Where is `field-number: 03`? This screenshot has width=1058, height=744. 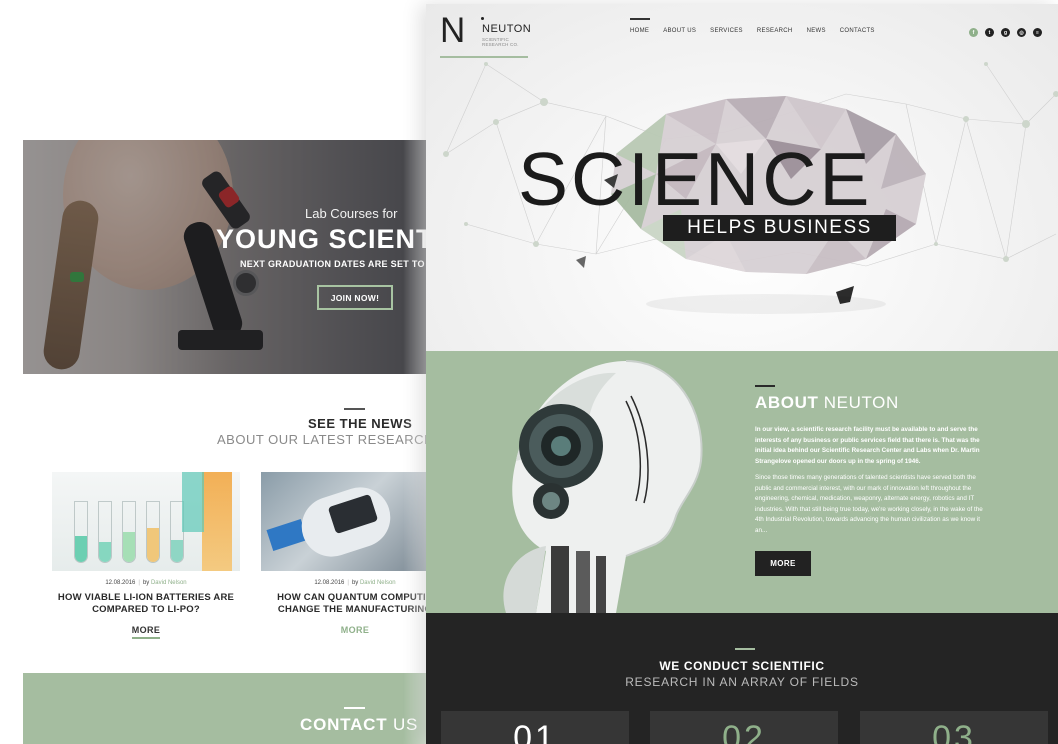
field-number: 03 is located at coordinates (954, 731).